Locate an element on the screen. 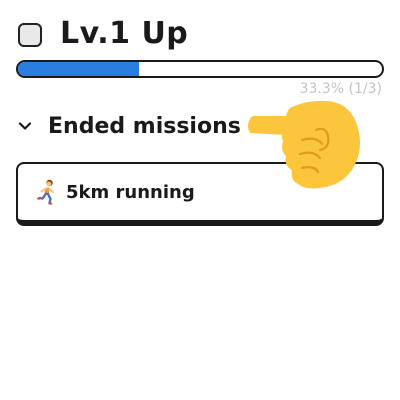  section-title: Ended missions is located at coordinates (144, 126).